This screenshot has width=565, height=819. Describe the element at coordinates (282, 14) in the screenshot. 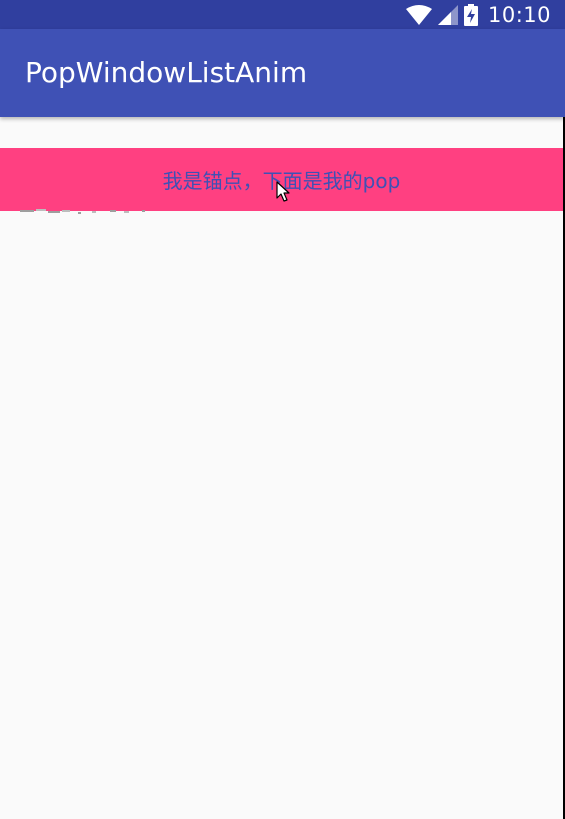

I see `status-bar: 10:10` at that location.